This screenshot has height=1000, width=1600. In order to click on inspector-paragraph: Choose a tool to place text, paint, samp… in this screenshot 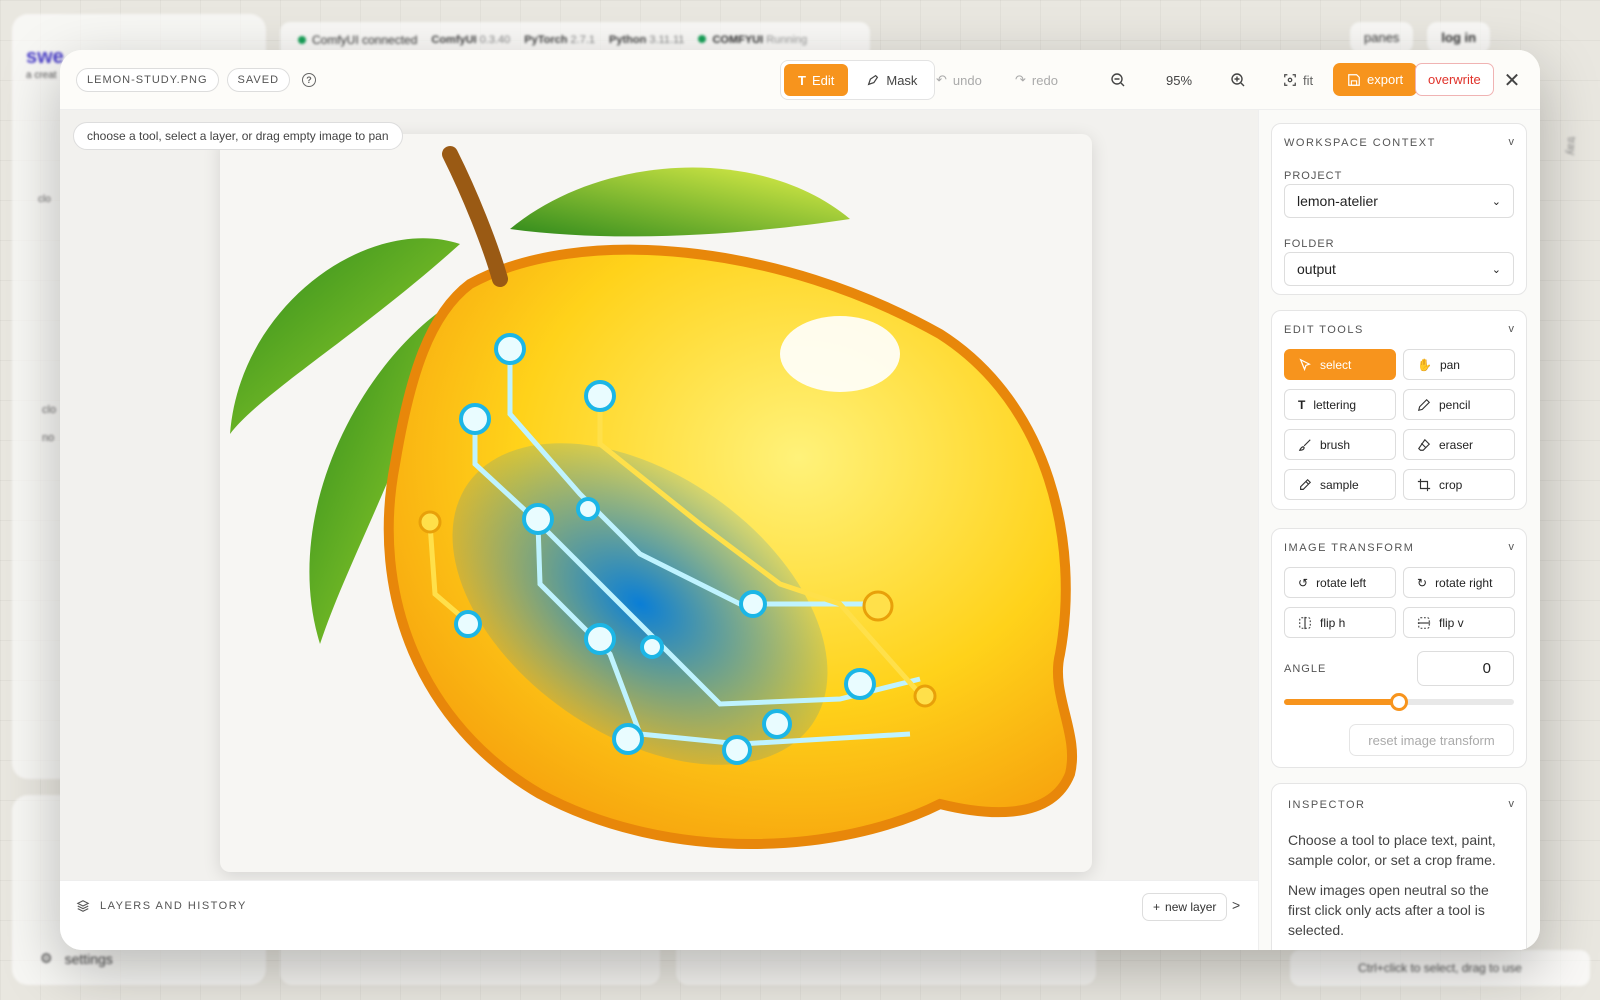, I will do `click(1392, 850)`.